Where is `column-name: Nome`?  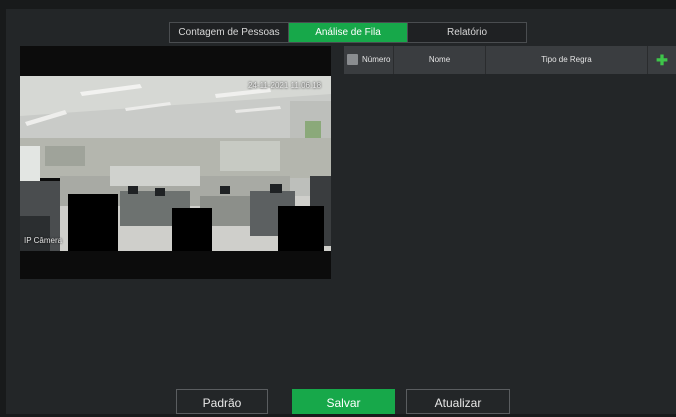
column-name: Nome is located at coordinates (440, 60).